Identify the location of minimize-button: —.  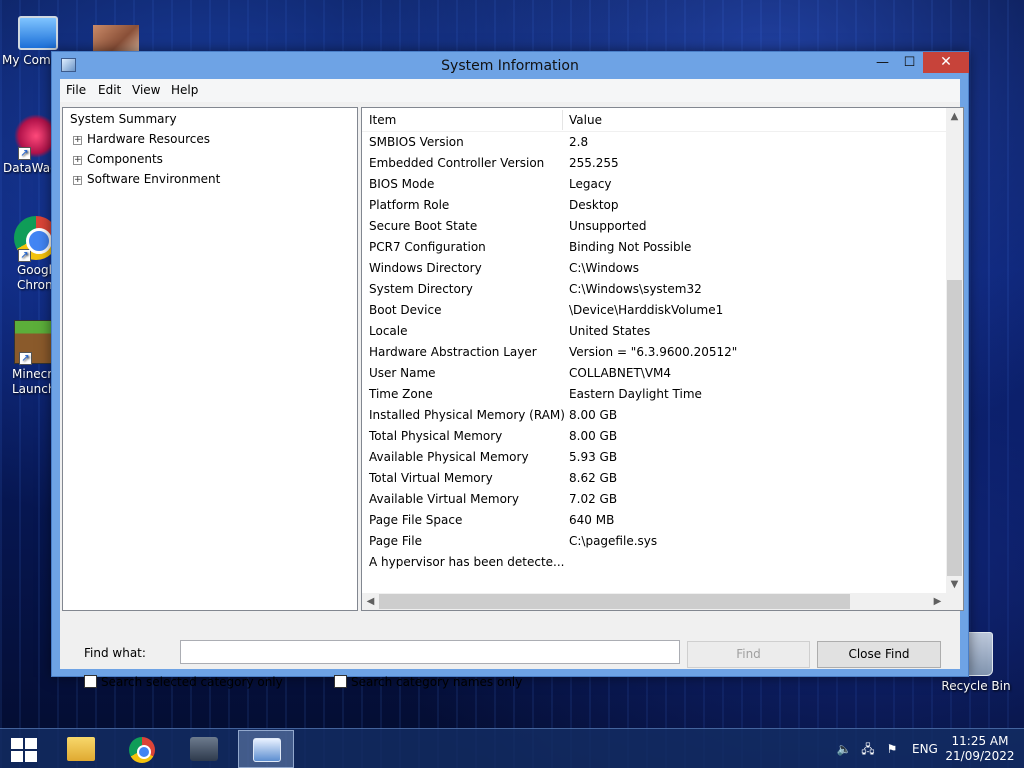
(882, 62).